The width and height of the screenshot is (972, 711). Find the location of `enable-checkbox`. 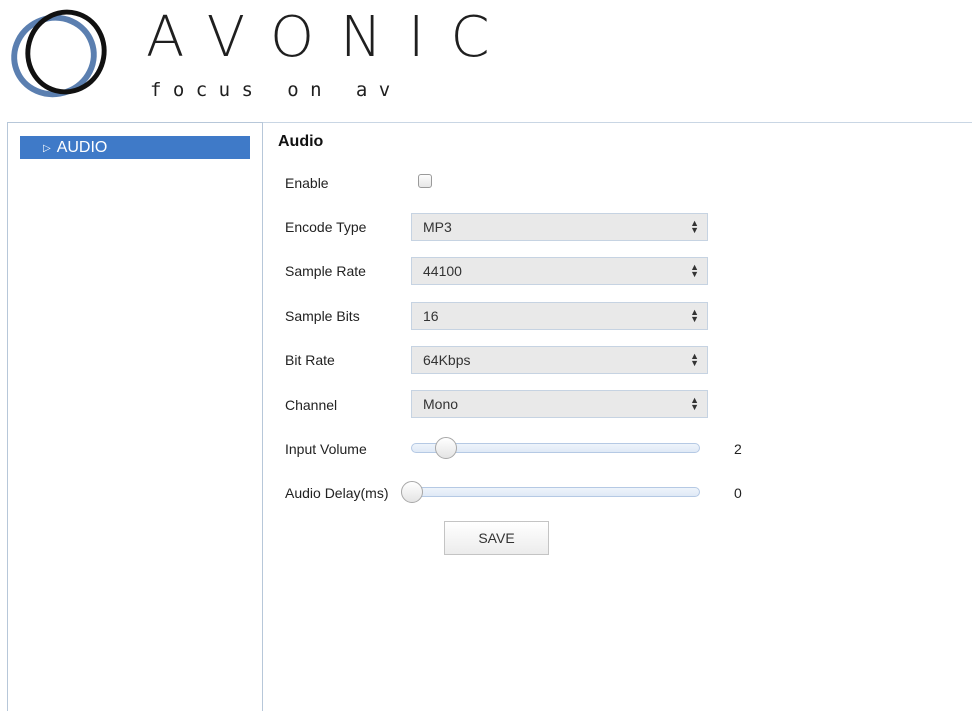

enable-checkbox is located at coordinates (425, 181).